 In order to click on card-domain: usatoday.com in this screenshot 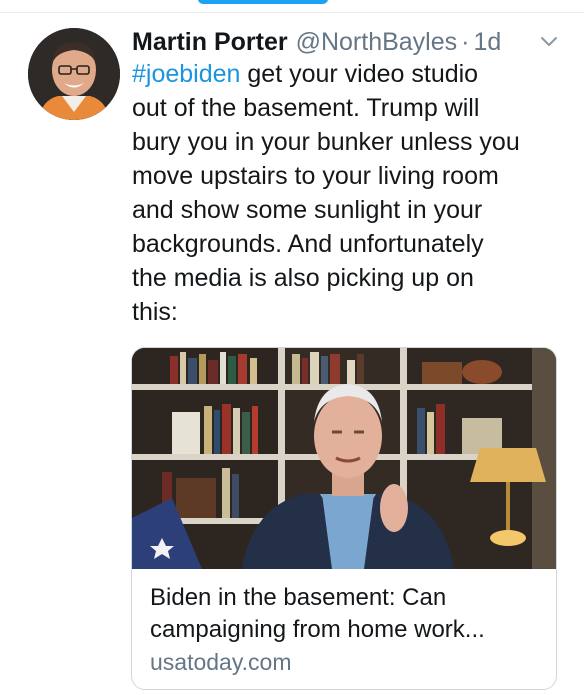, I will do `click(221, 662)`.